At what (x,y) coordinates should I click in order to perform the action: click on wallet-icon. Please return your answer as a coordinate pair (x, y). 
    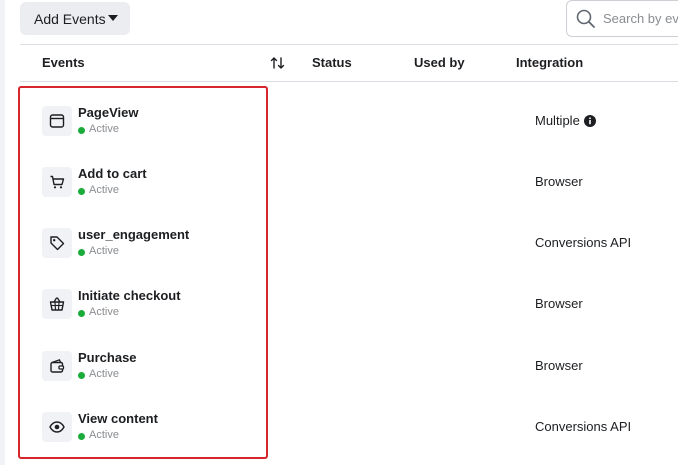
    Looking at the image, I should click on (57, 366).